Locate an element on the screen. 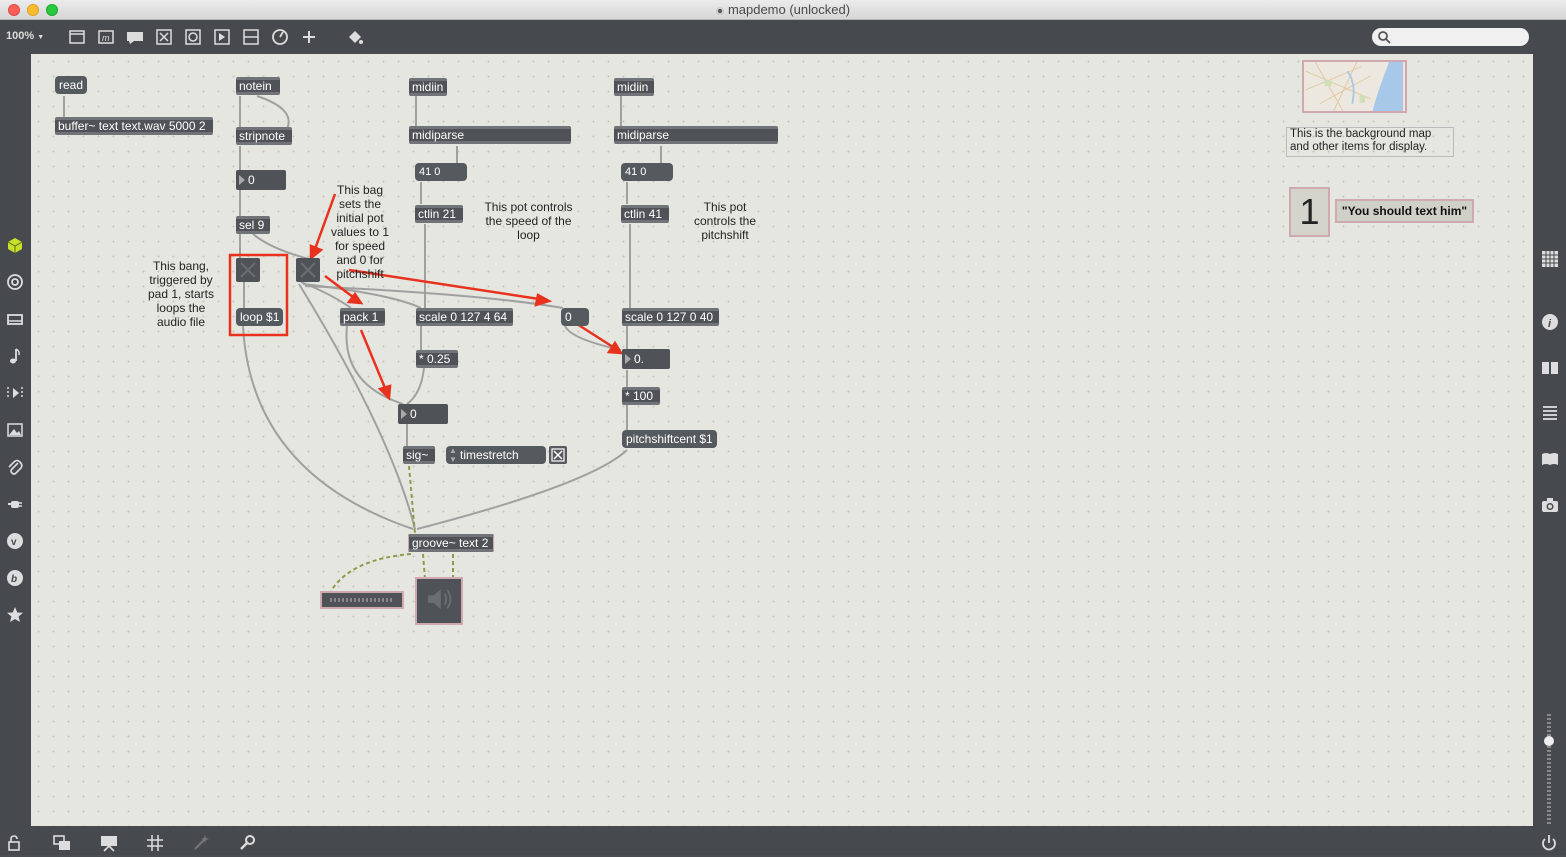 This screenshot has width=1566, height=857. notein-object: notein is located at coordinates (258, 86).